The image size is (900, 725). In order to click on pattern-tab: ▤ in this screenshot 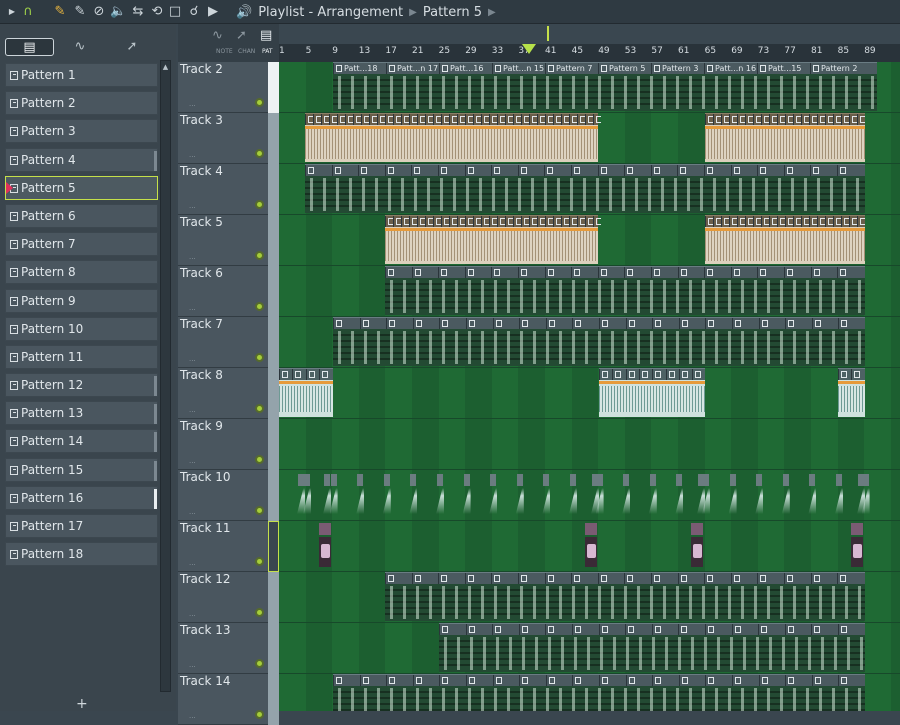, I will do `click(29, 47)`.